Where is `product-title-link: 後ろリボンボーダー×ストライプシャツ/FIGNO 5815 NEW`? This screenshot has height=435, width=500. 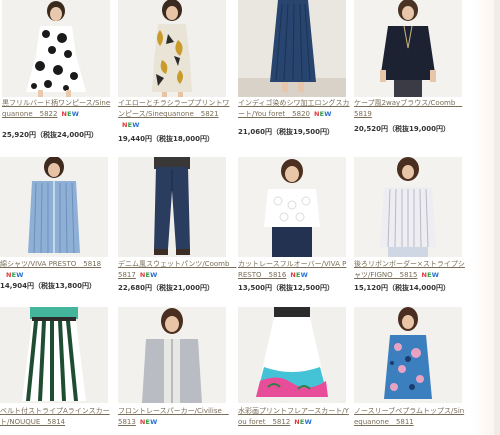 product-title-link: 後ろリボンボーダー×ストライプシャツ/FIGNO 5815 NEW is located at coordinates (410, 270).